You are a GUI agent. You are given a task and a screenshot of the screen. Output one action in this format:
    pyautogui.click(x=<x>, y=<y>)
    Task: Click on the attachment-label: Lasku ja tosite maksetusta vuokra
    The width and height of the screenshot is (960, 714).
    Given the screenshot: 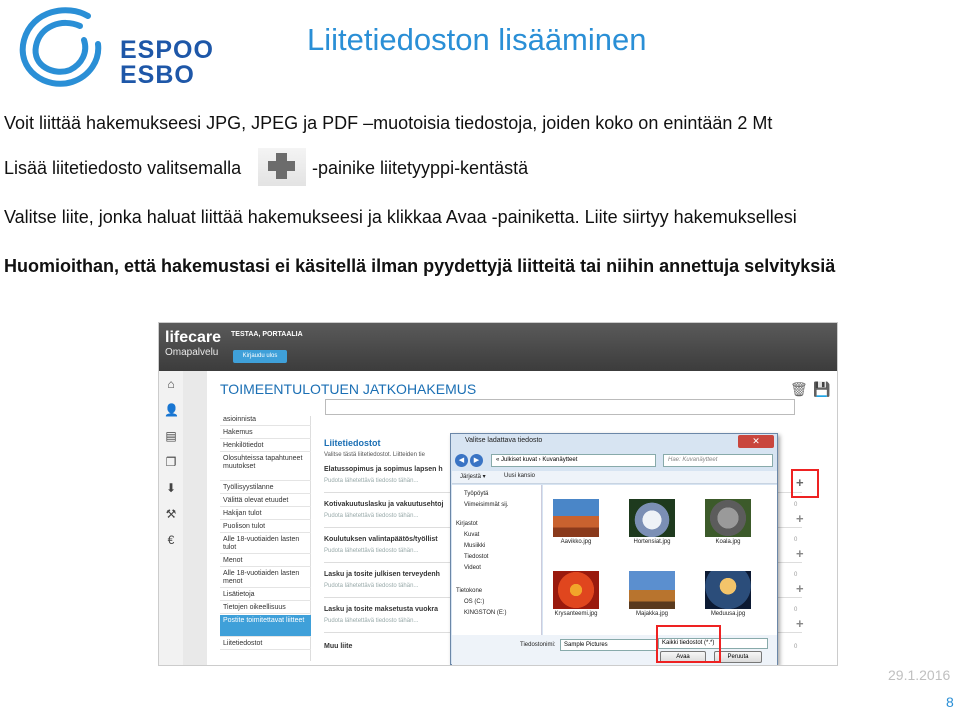 What is the action you would take?
    pyautogui.click(x=381, y=609)
    